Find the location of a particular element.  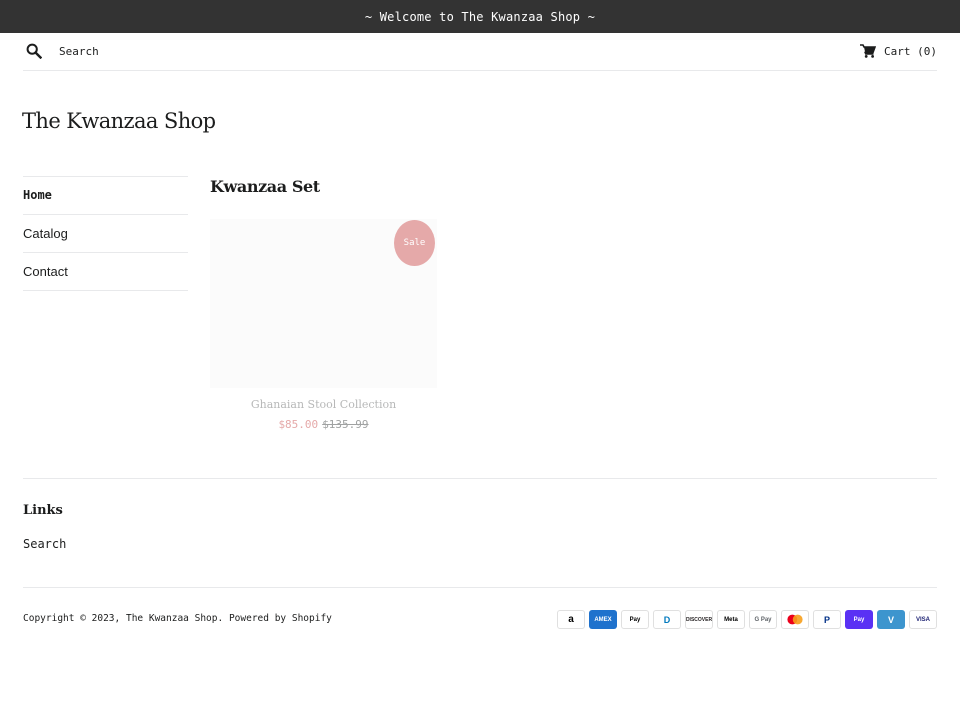

cart-label: Cart (0) is located at coordinates (910, 51).